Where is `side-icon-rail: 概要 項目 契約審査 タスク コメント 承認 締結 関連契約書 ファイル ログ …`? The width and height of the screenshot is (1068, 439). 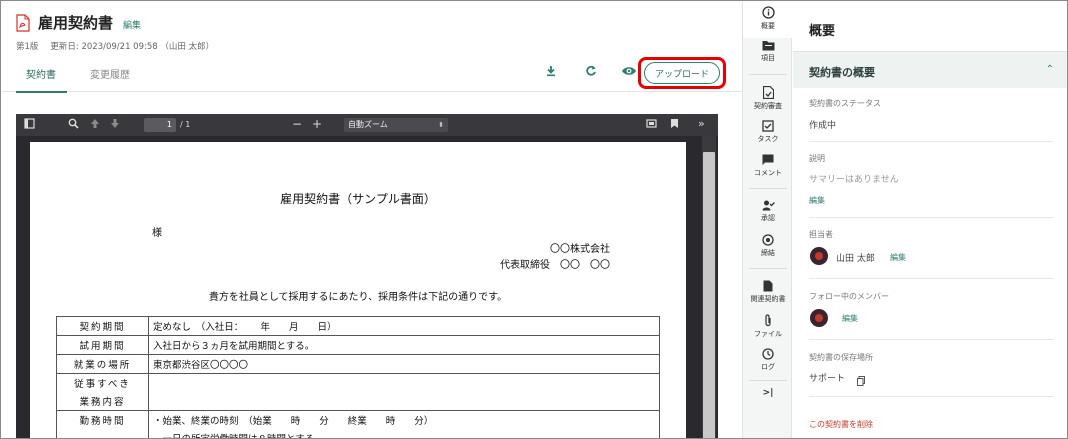 side-icon-rail: 概要 項目 契約審査 タスク コメント 承認 締結 関連契約書 ファイル ログ … is located at coordinates (767, 220).